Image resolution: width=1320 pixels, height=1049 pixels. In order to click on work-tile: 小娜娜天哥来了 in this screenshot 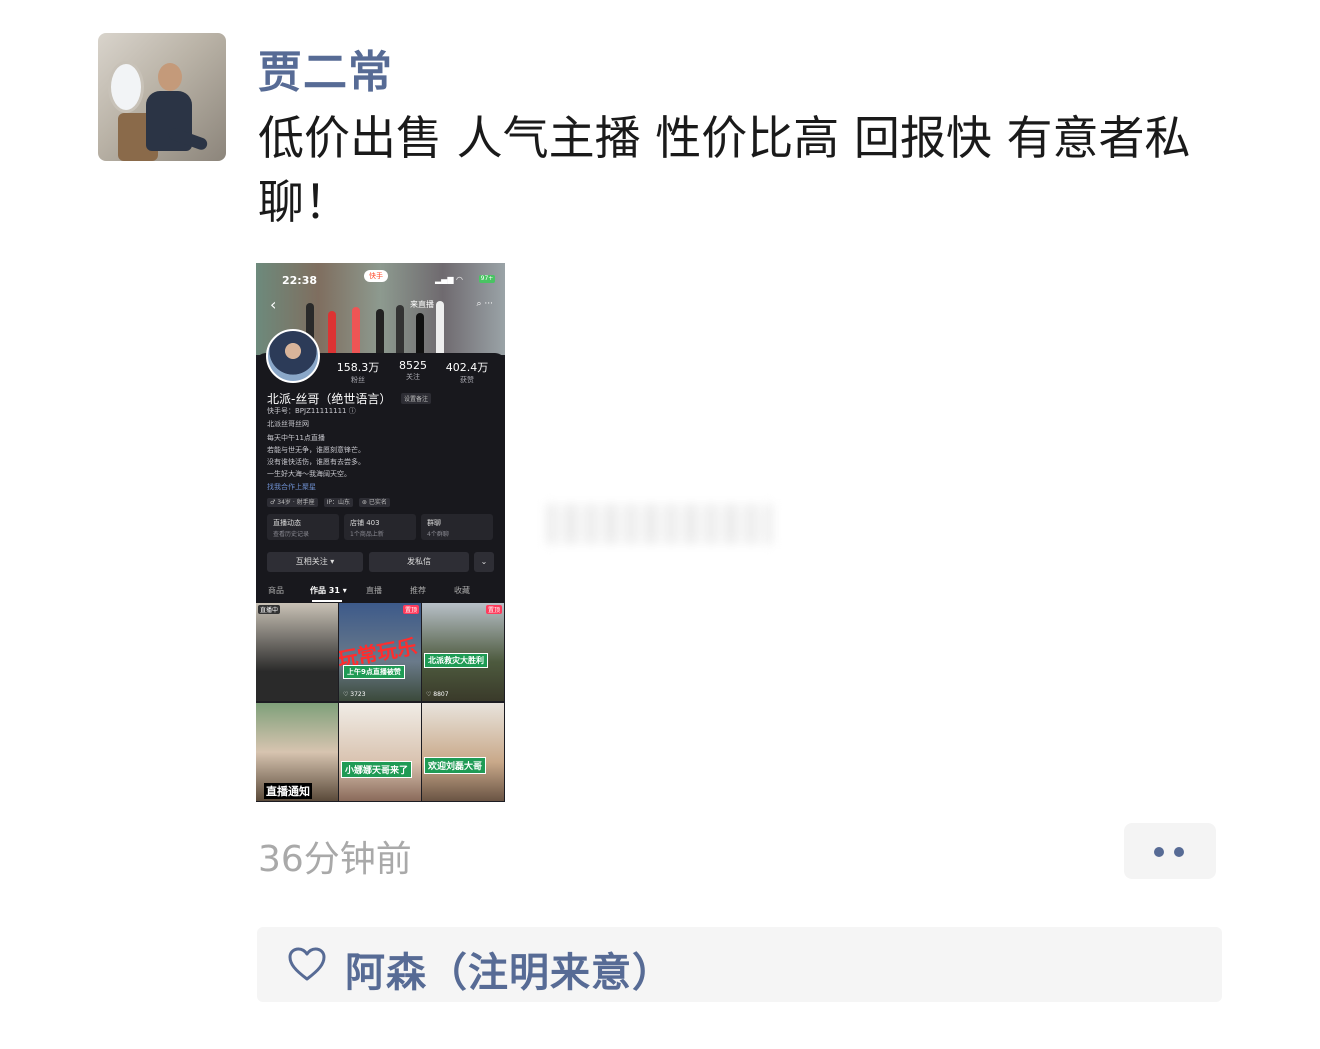, I will do `click(380, 752)`.